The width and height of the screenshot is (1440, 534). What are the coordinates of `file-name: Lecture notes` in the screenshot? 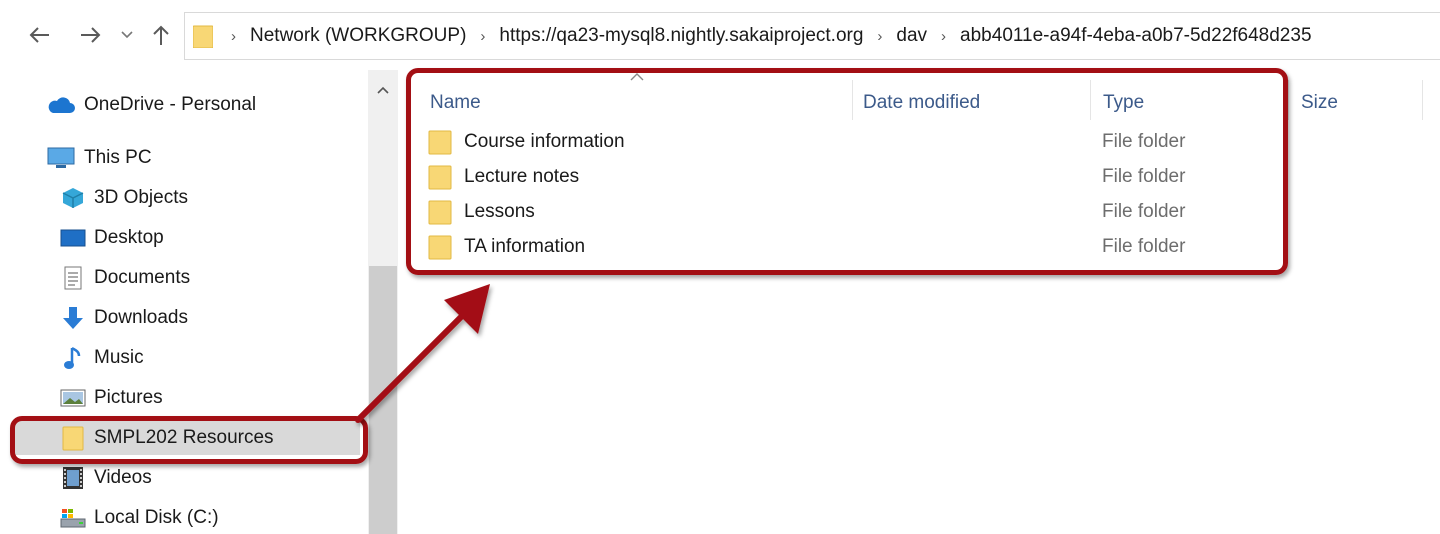 It's located at (522, 176).